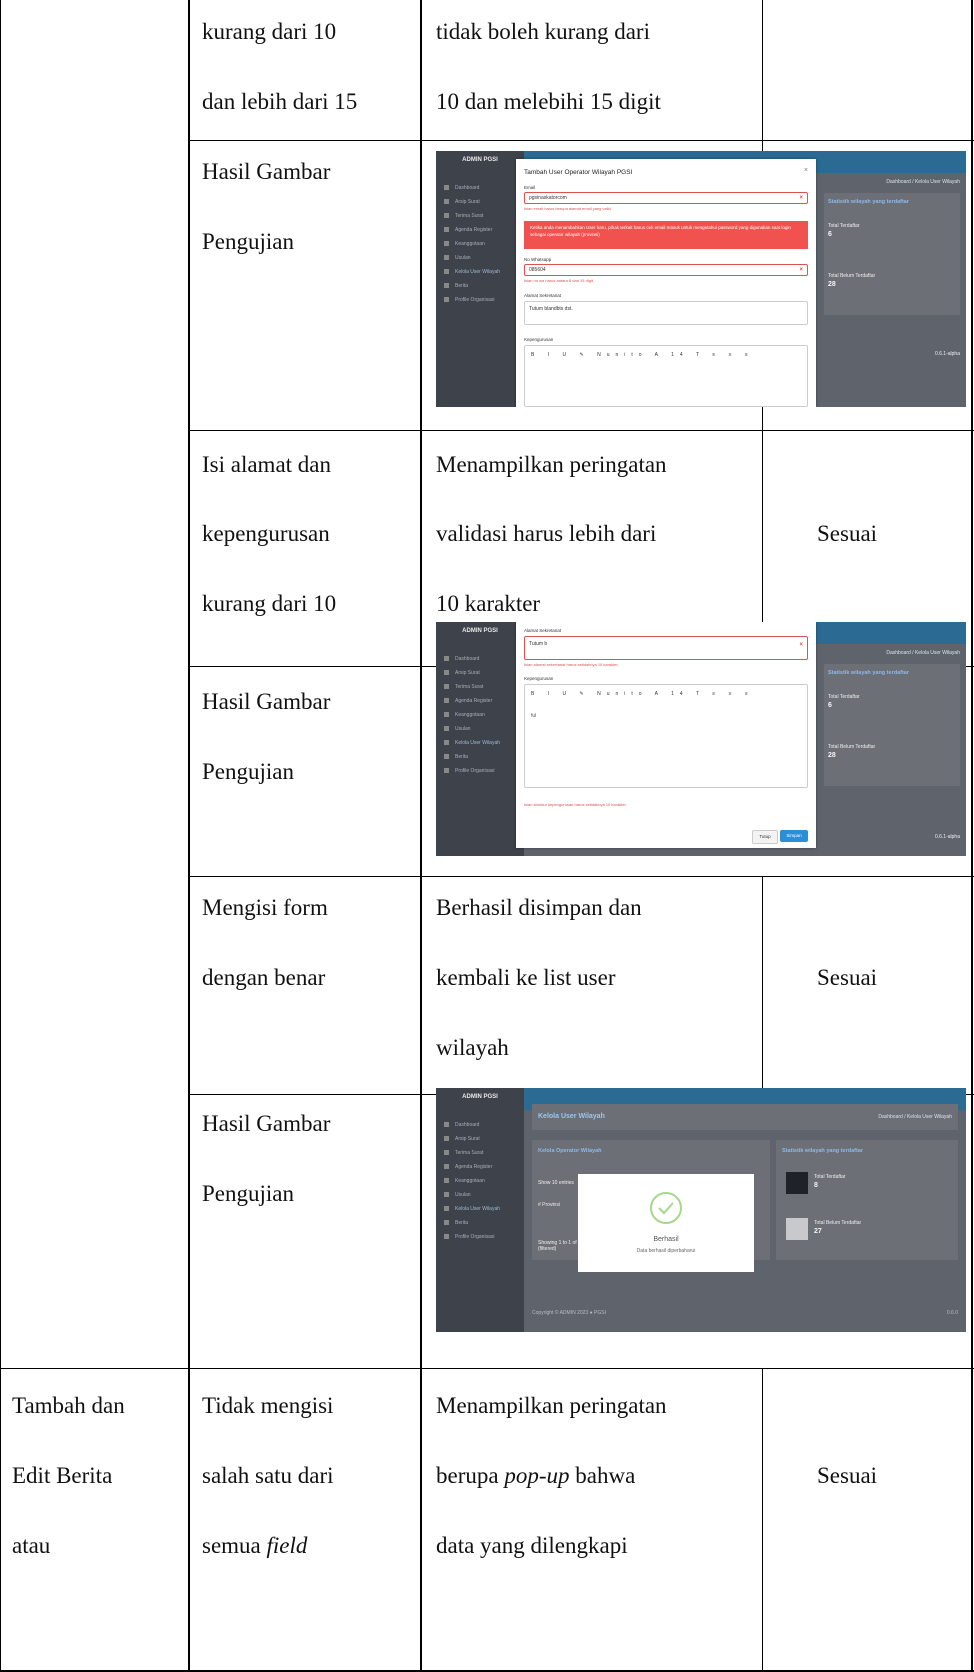  What do you see at coordinates (556, 1183) in the screenshot?
I see `entries-select: Show 10 entries` at bounding box center [556, 1183].